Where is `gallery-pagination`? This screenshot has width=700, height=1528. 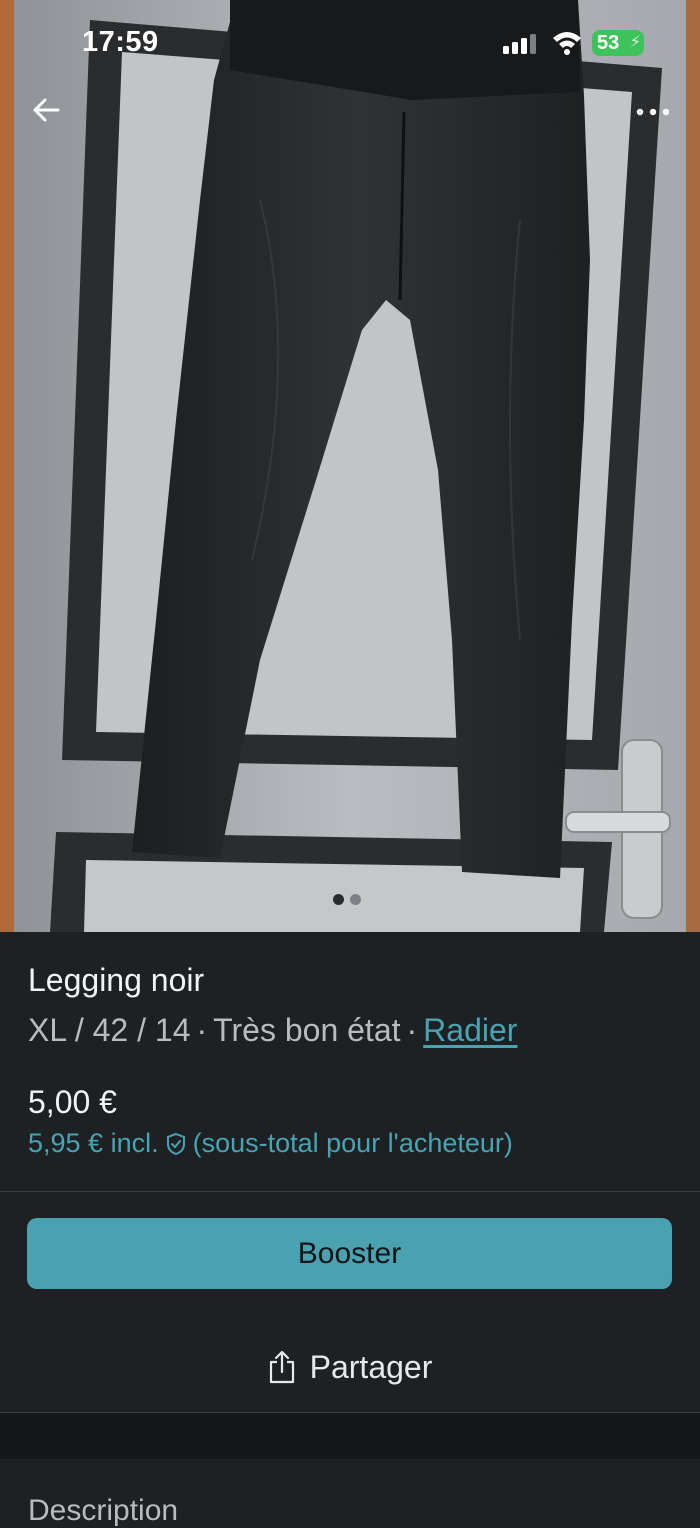 gallery-pagination is located at coordinates (347, 899).